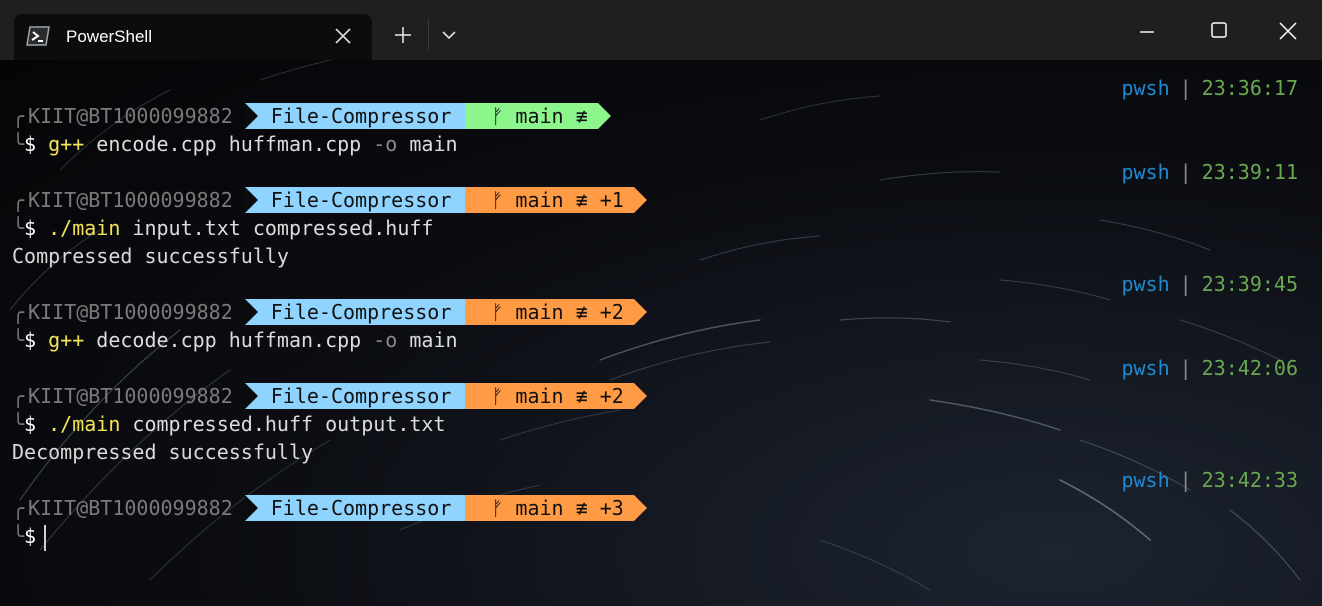 This screenshot has width=1322, height=606. I want to click on git-status: +3, so click(605, 508).